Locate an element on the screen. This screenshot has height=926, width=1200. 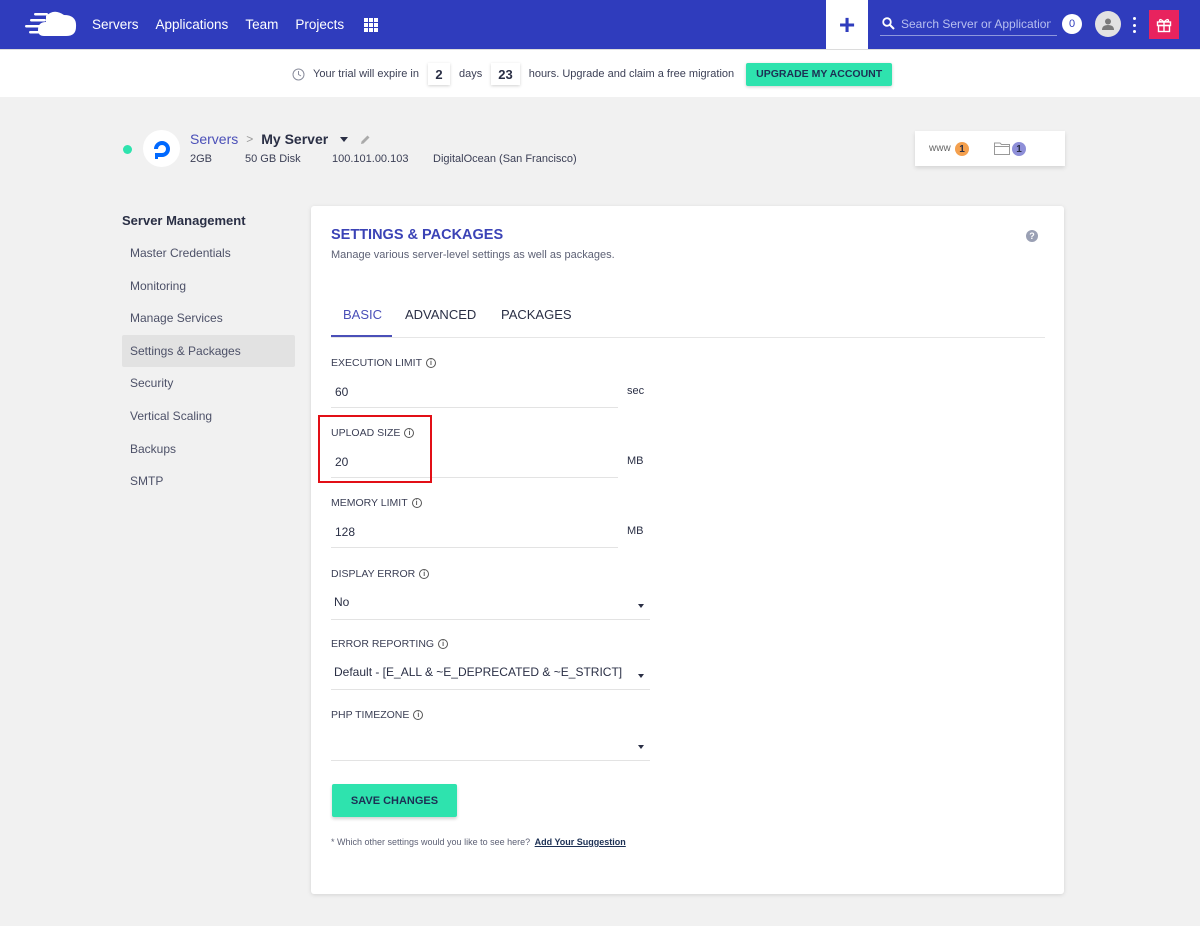
digitalocean-icon is located at coordinates (161, 149).